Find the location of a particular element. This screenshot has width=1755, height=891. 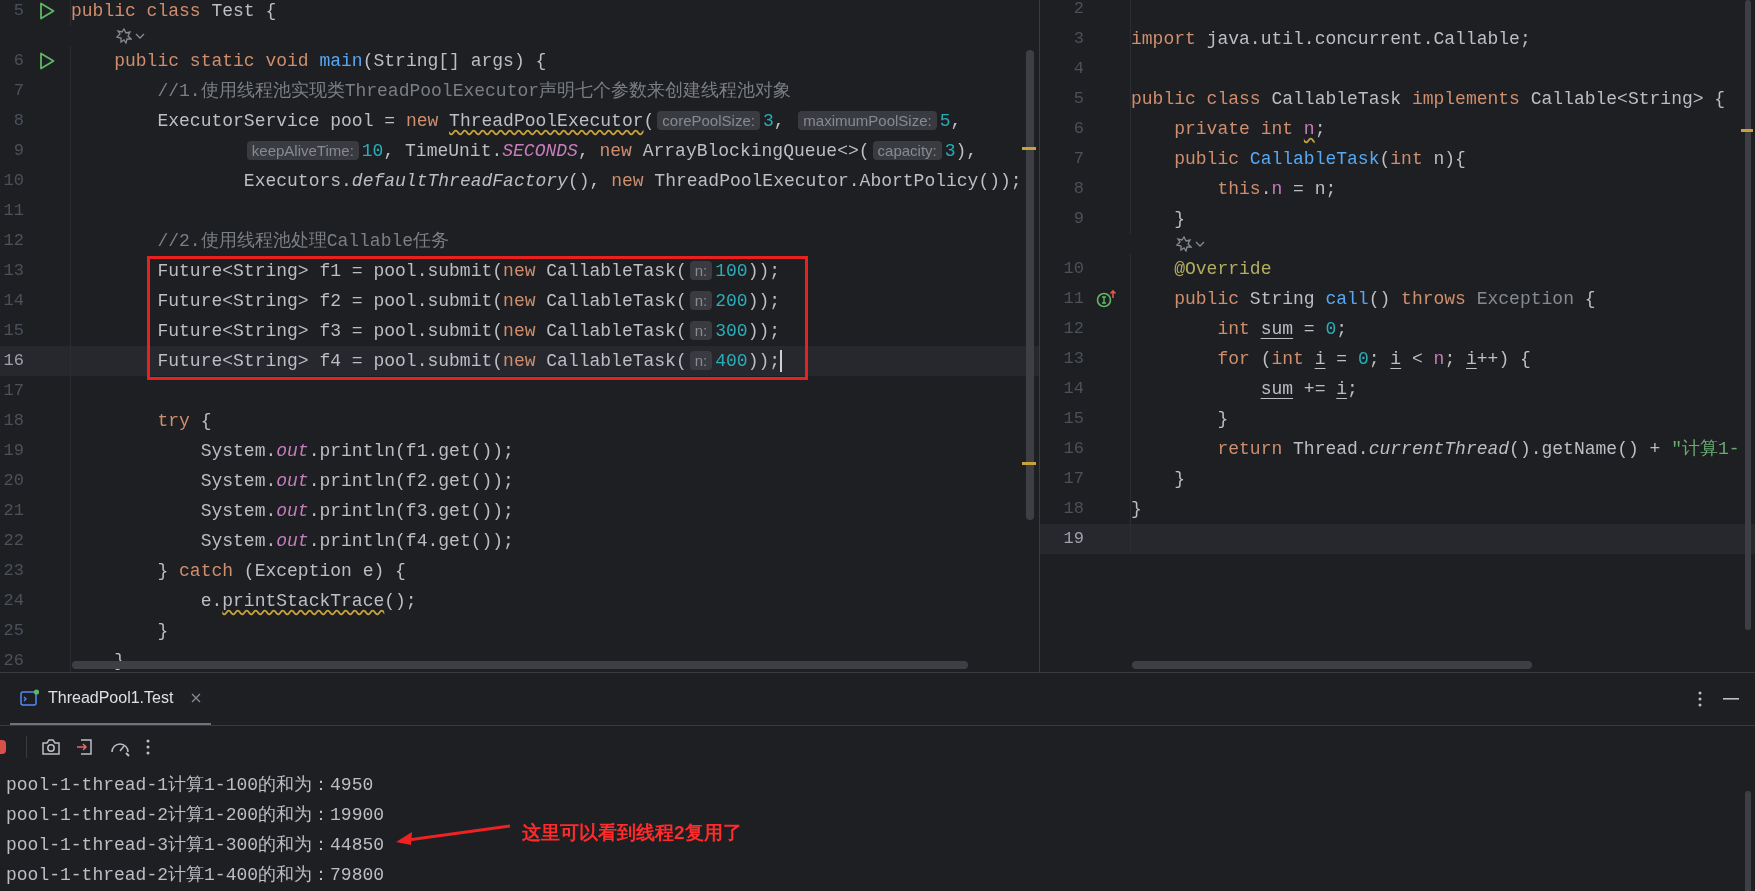

code-line: @Override is located at coordinates (1222, 269).